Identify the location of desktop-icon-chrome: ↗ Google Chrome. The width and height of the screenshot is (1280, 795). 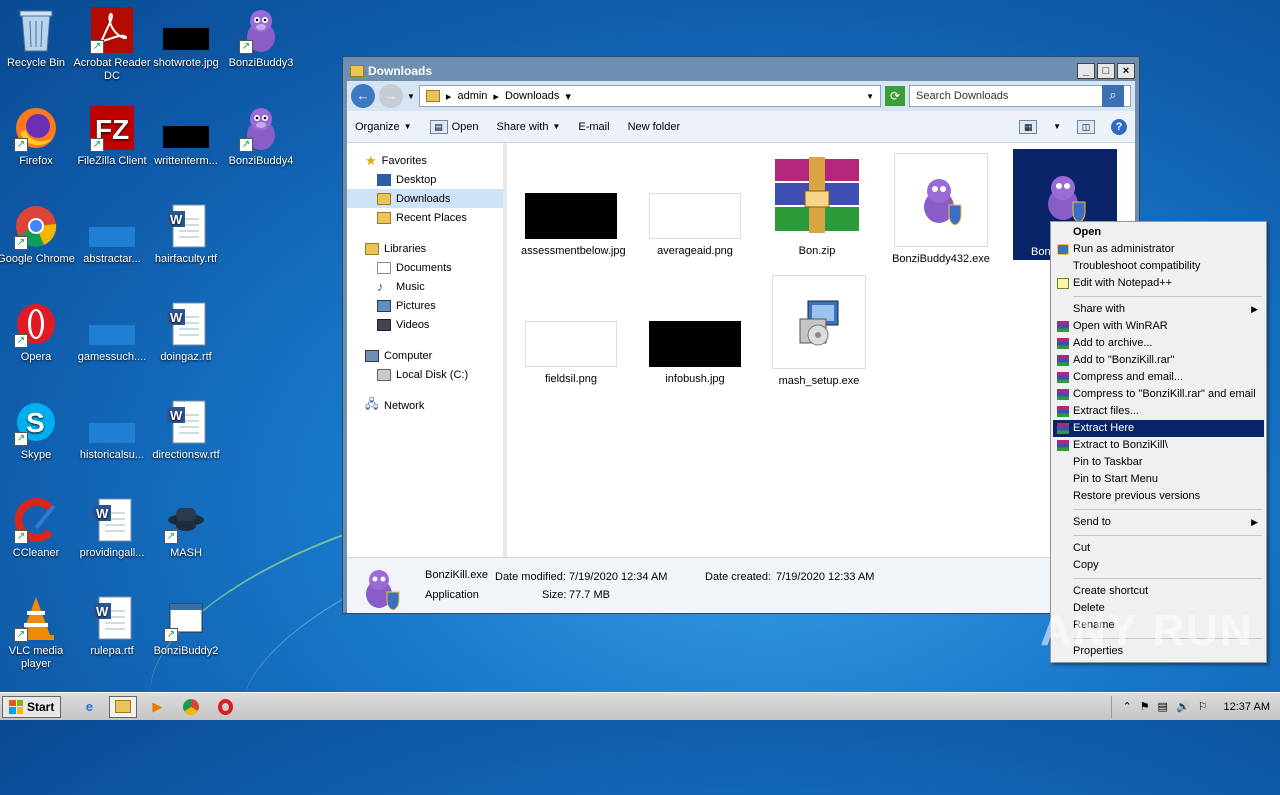
(37, 234).